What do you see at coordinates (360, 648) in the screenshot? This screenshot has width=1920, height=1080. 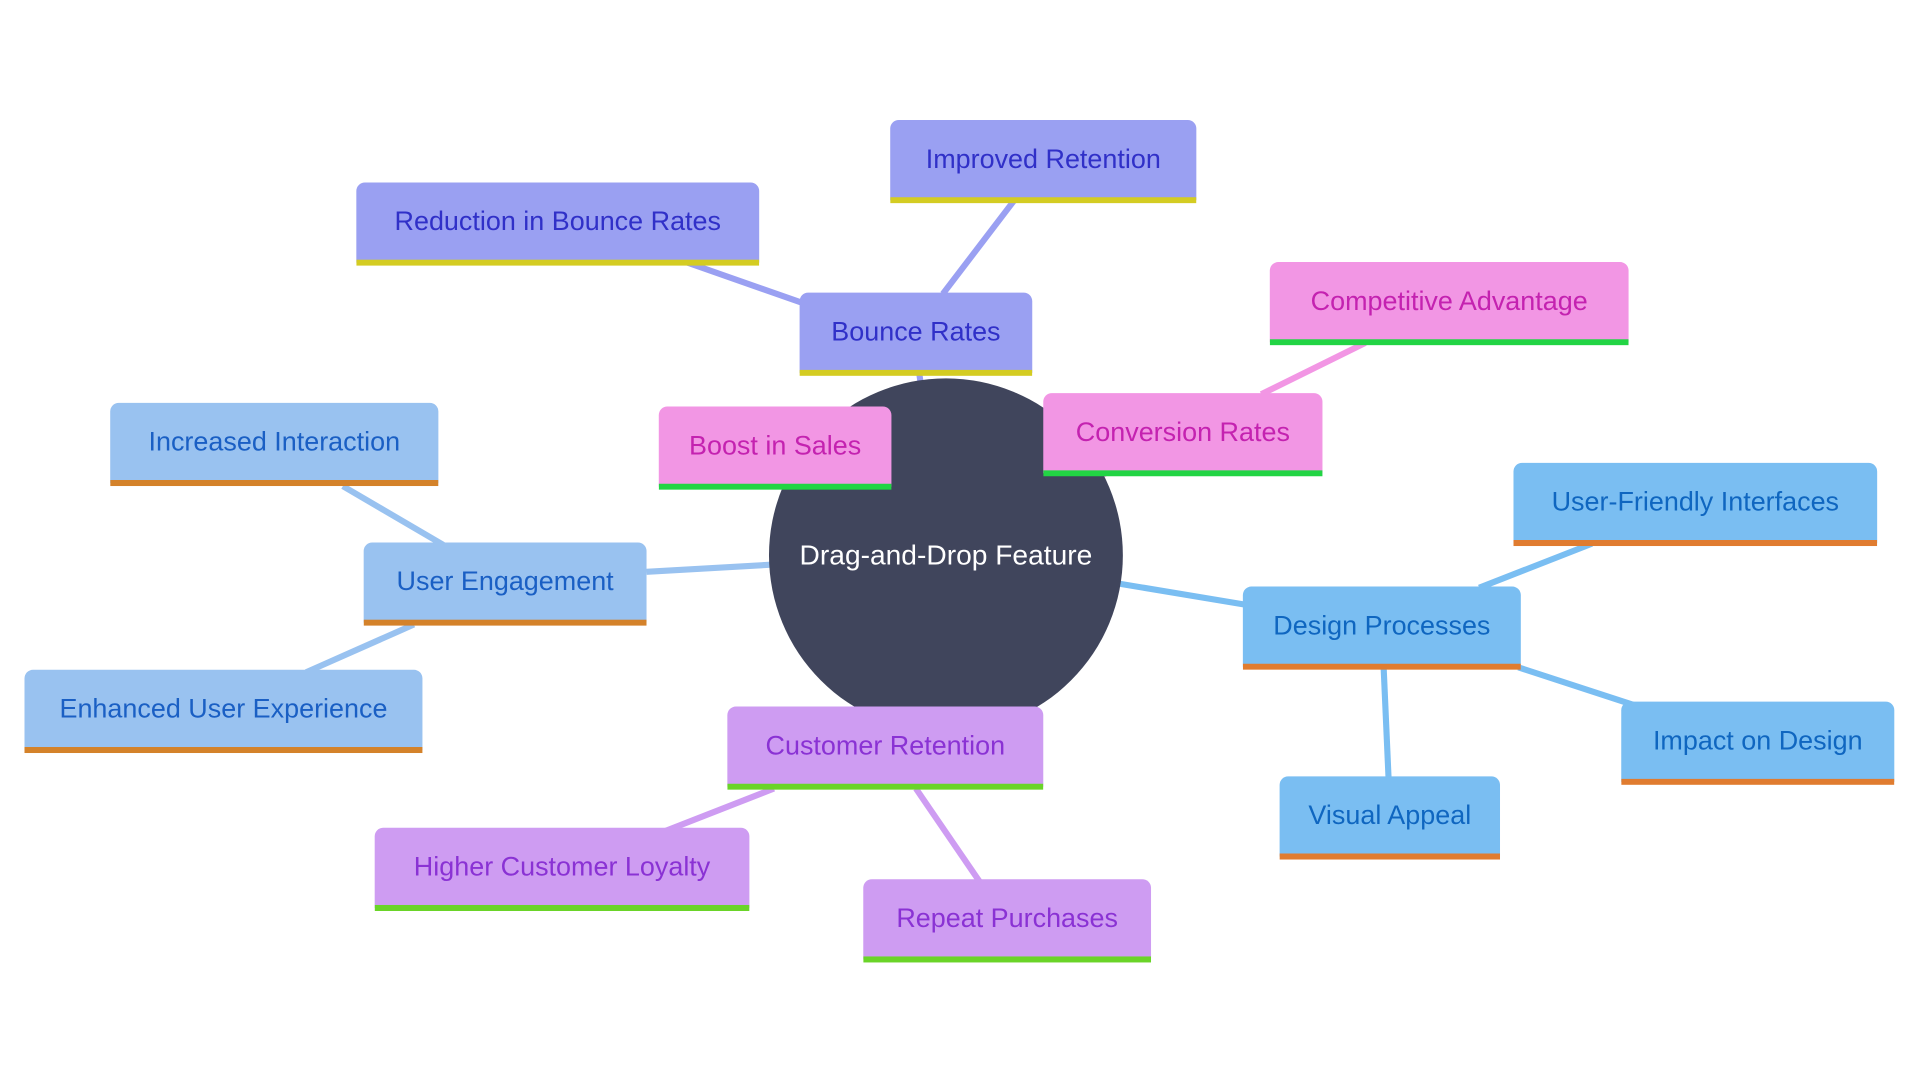 I see `edge-engagement-experience` at bounding box center [360, 648].